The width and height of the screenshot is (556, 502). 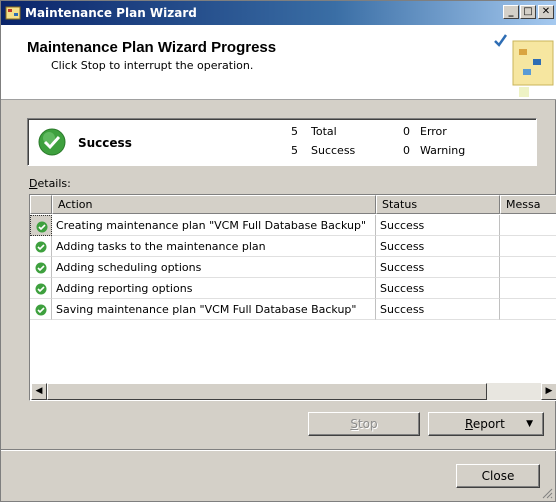 What do you see at coordinates (406, 150) in the screenshot?
I see `warning-count: 0` at bounding box center [406, 150].